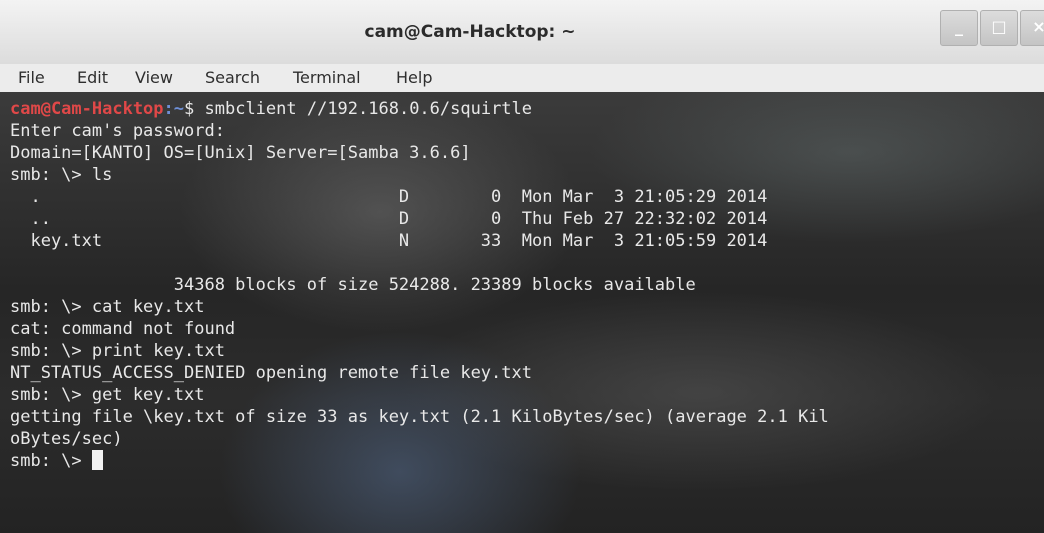 The height and width of the screenshot is (533, 1044). Describe the element at coordinates (389, 219) in the screenshot. I see `output-line: .. D 0 Thu Feb 27 22:32:02 2014` at that location.